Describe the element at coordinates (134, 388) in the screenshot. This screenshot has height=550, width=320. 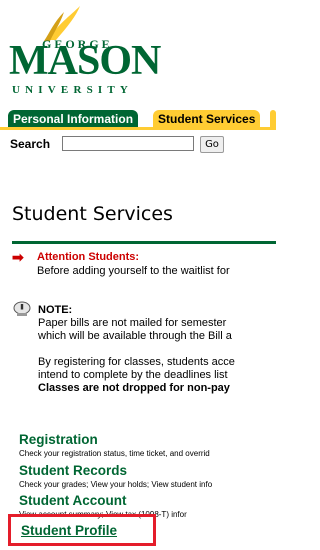
I see `note-bold-line: Classes are not dropped for non-pay` at that location.